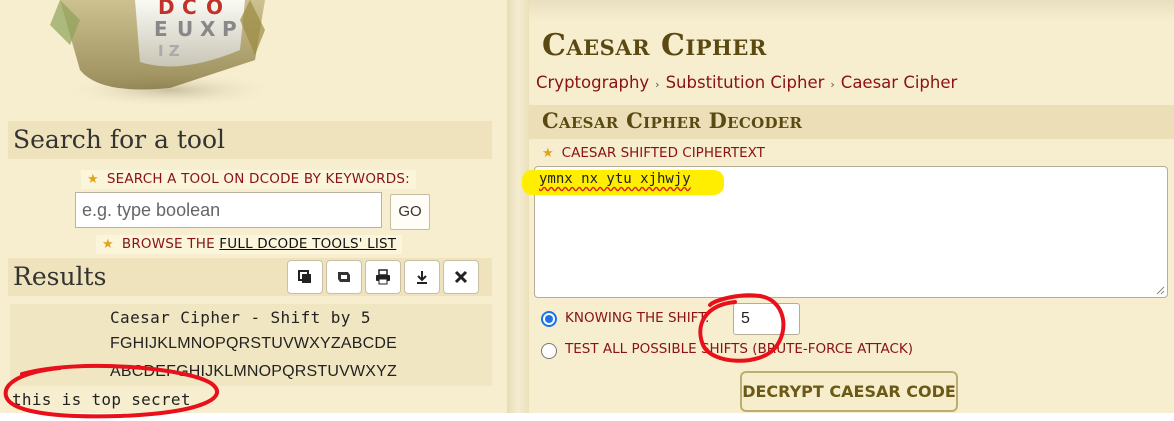  Describe the element at coordinates (410, 212) in the screenshot. I see `go-button: GO` at that location.